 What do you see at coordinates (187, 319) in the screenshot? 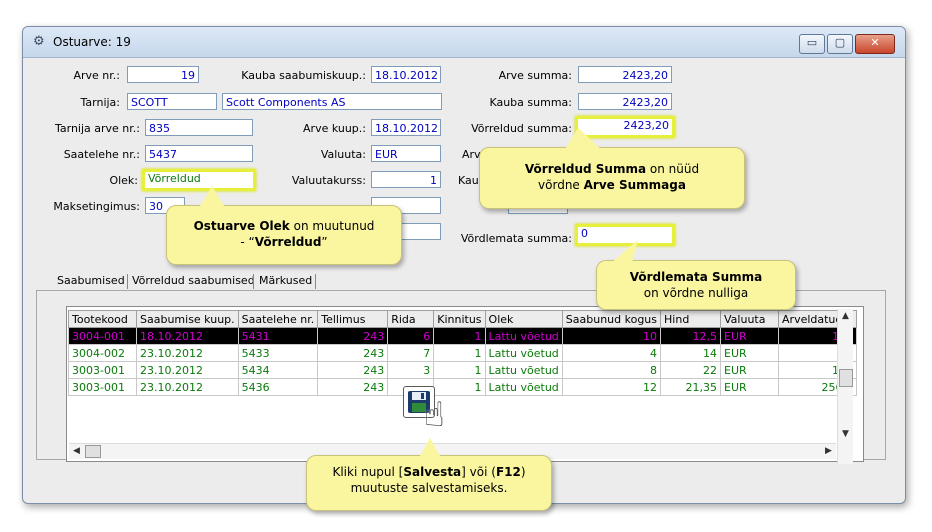
I see `column-header: Saabumise kuup.` at bounding box center [187, 319].